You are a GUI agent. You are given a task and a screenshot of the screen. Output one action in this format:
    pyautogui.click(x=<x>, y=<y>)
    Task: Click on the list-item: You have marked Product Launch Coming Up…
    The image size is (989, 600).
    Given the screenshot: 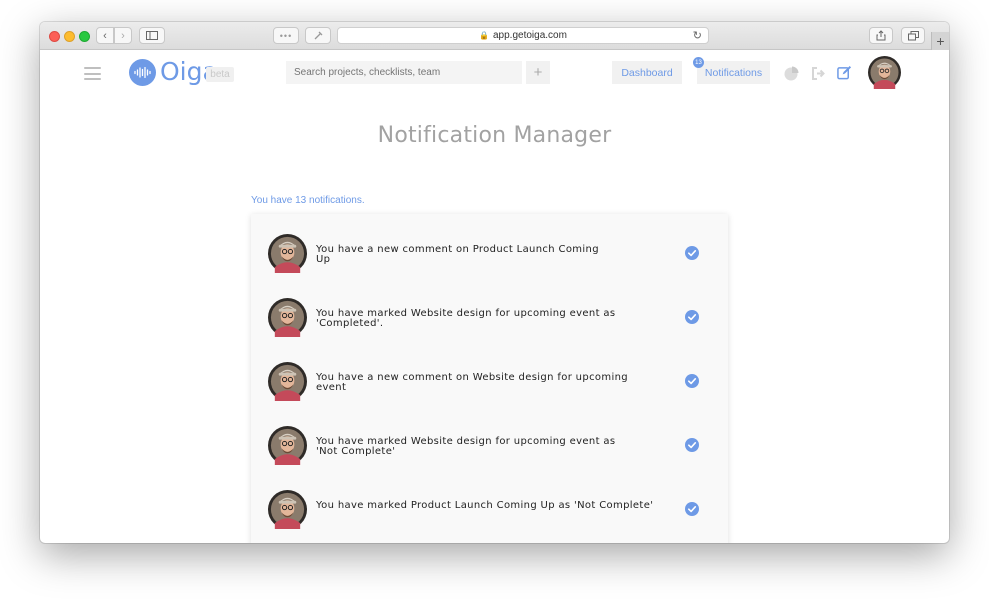 What is the action you would take?
    pyautogui.click(x=489, y=516)
    